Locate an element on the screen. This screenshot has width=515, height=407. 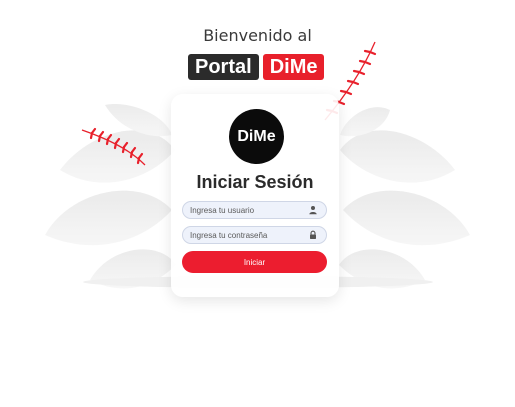
password-field-container is located at coordinates (254, 235).